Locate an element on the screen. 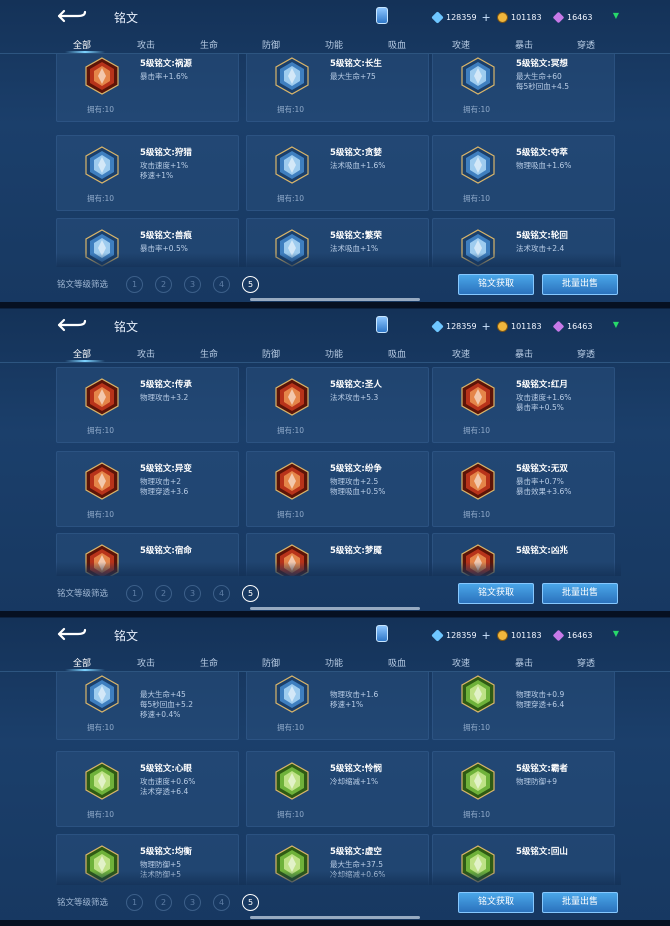 The width and height of the screenshot is (670, 926). rune-card: 5级铭文:传承 物理攻击+3.2 拥有:10 is located at coordinates (147, 405).